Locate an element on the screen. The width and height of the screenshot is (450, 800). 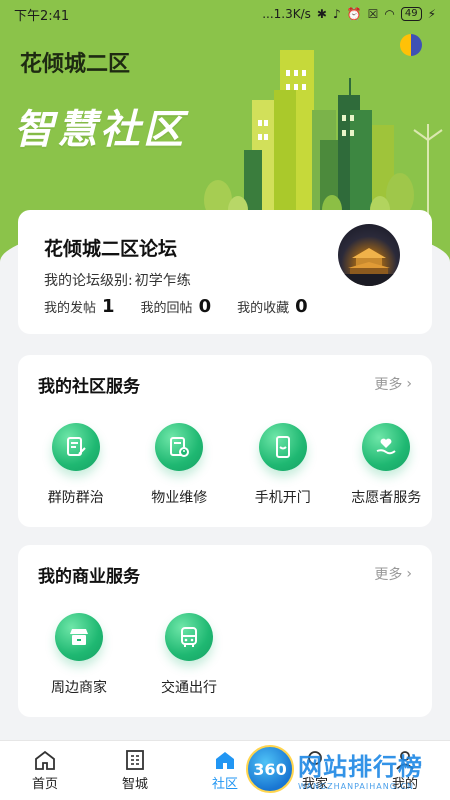
battery-icon: 49 is located at coordinates (411, 14).